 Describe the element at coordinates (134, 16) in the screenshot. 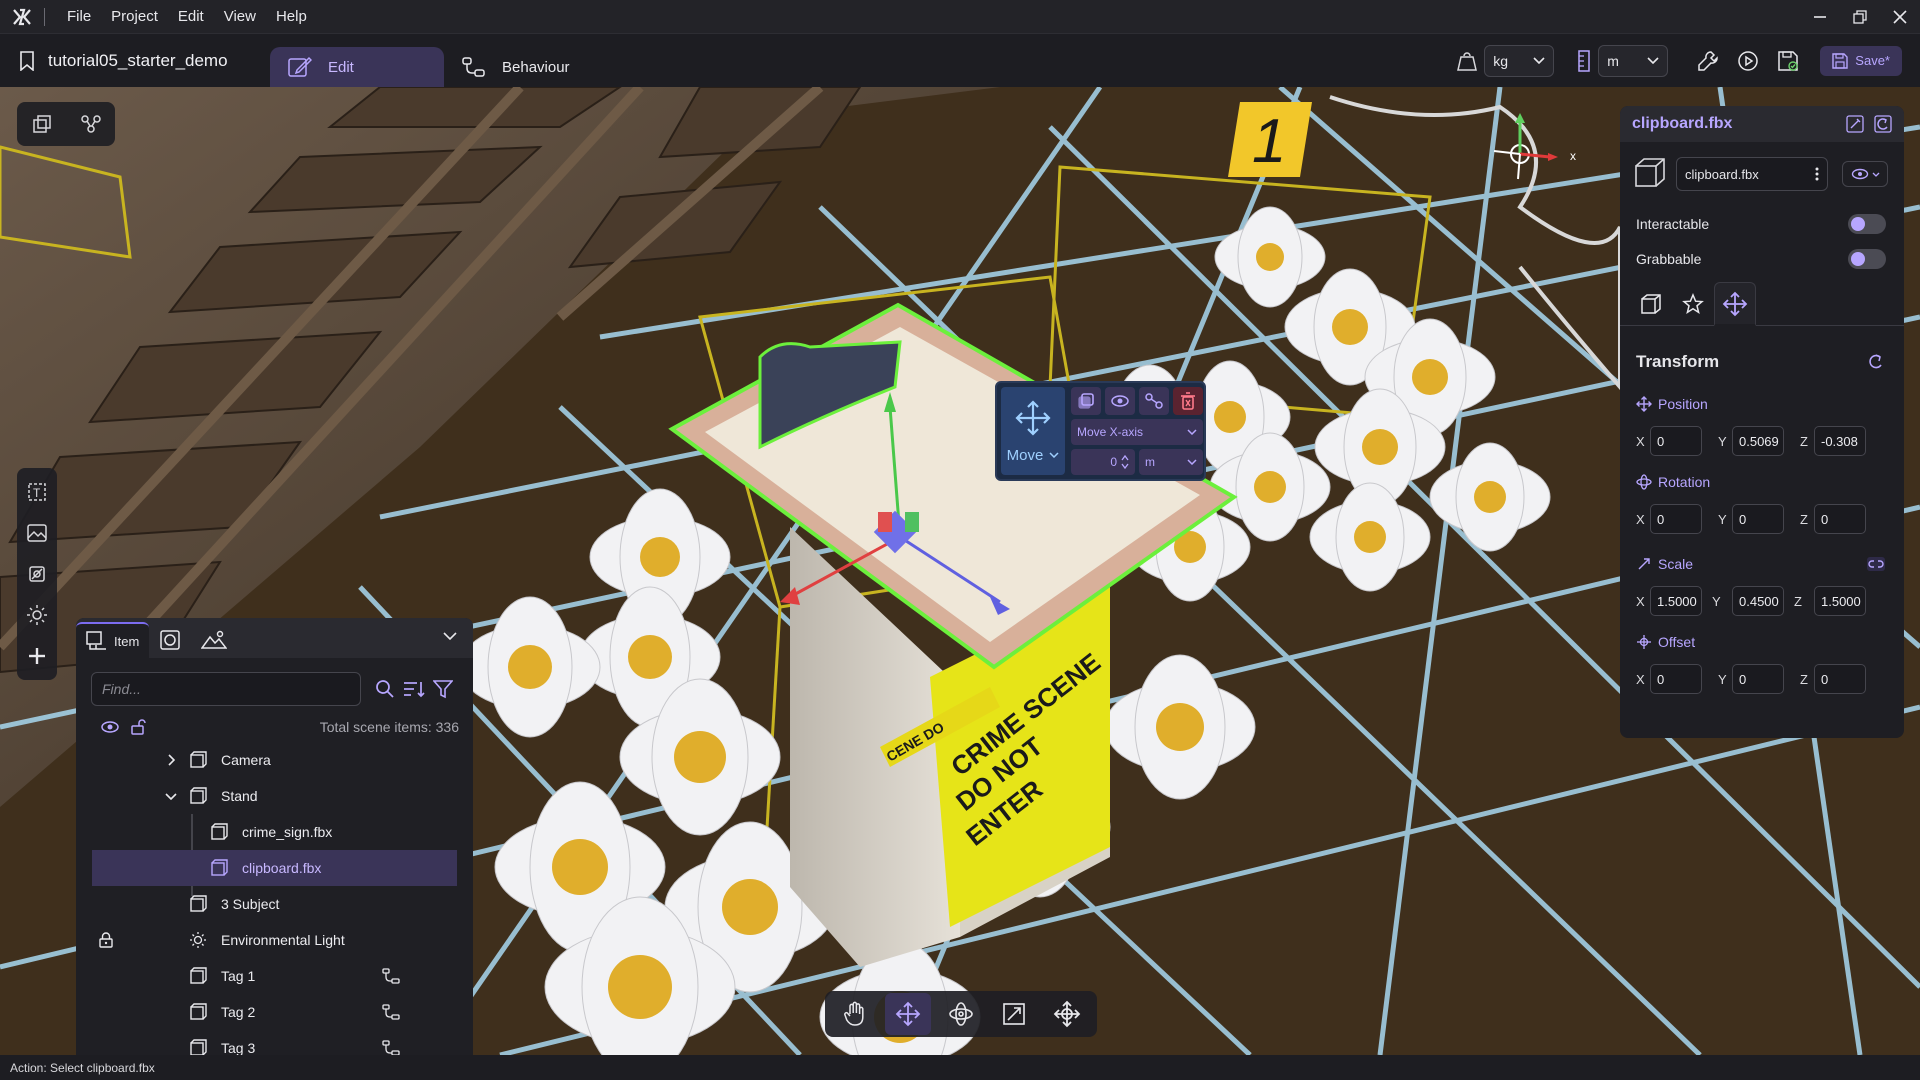

I see `menu-project: Project` at that location.